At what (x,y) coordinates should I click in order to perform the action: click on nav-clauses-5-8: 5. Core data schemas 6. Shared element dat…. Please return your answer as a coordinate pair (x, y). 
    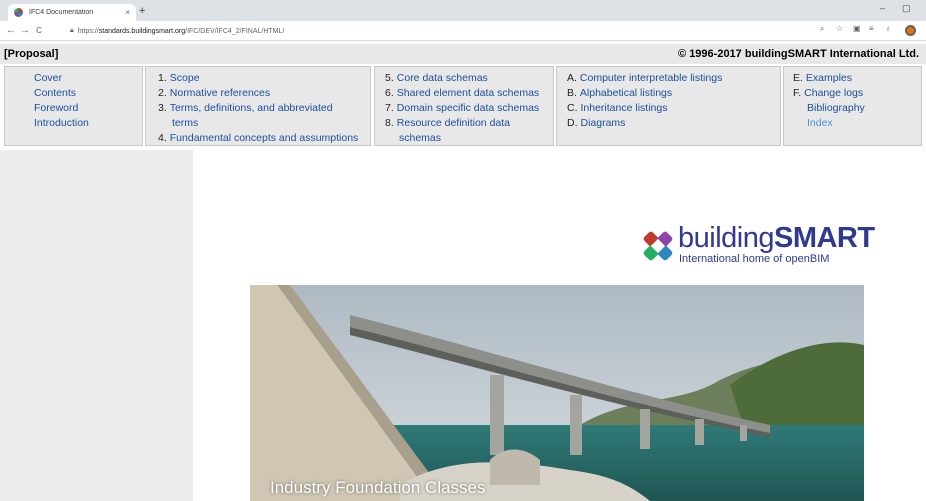
    Looking at the image, I should click on (464, 106).